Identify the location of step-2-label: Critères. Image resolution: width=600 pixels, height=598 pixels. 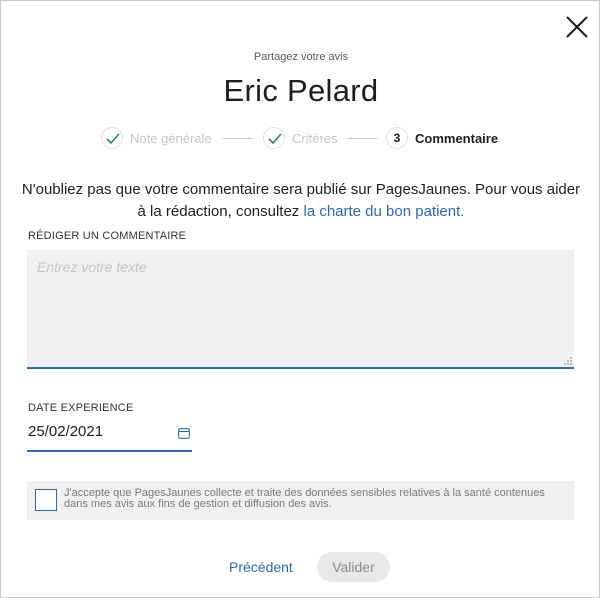
(315, 138).